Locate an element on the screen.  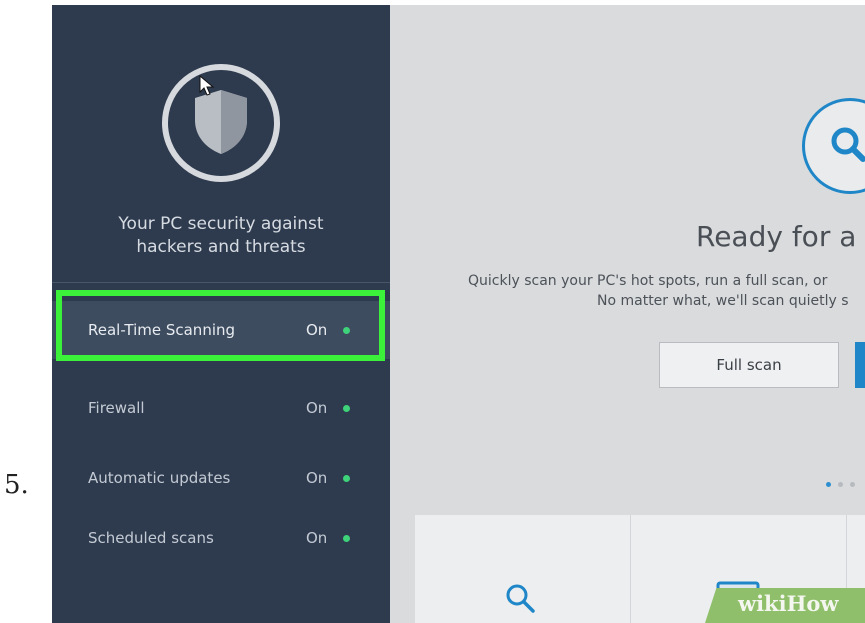
quick-scan-button is located at coordinates (860, 365).